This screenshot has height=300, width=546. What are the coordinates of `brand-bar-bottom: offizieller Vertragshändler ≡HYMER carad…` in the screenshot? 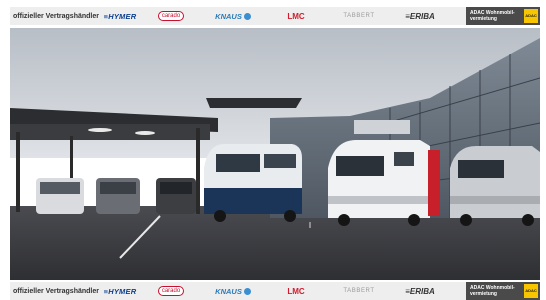 It's located at (275, 291).